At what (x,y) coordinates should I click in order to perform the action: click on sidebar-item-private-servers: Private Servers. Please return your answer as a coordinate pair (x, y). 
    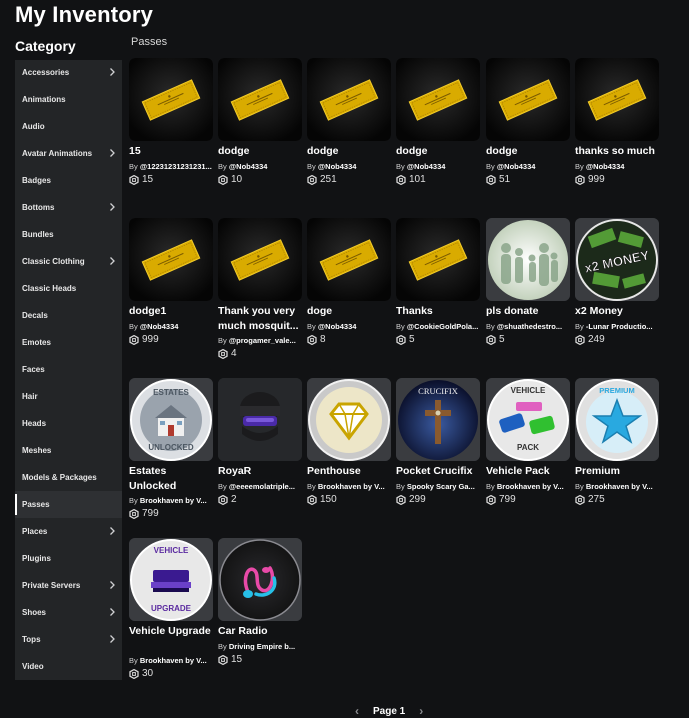
    Looking at the image, I should click on (68, 585).